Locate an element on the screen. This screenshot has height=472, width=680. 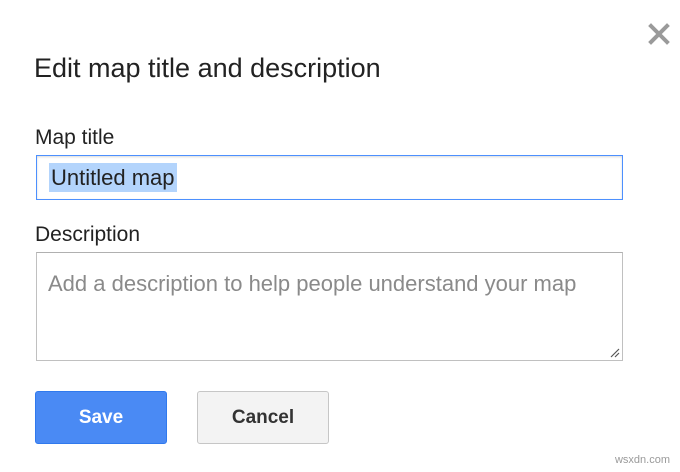
dialog-title: Edit map title and description is located at coordinates (207, 68).